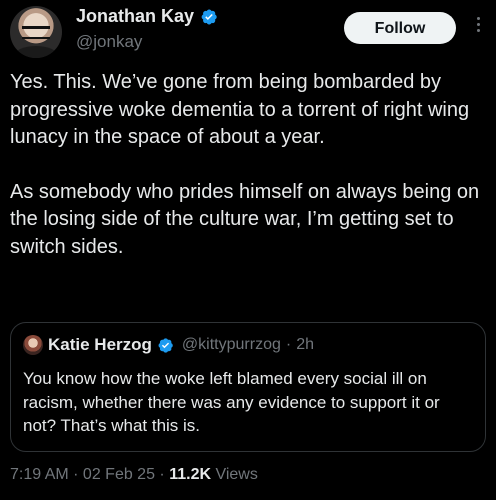  I want to click on author-avatar, so click(36, 32).